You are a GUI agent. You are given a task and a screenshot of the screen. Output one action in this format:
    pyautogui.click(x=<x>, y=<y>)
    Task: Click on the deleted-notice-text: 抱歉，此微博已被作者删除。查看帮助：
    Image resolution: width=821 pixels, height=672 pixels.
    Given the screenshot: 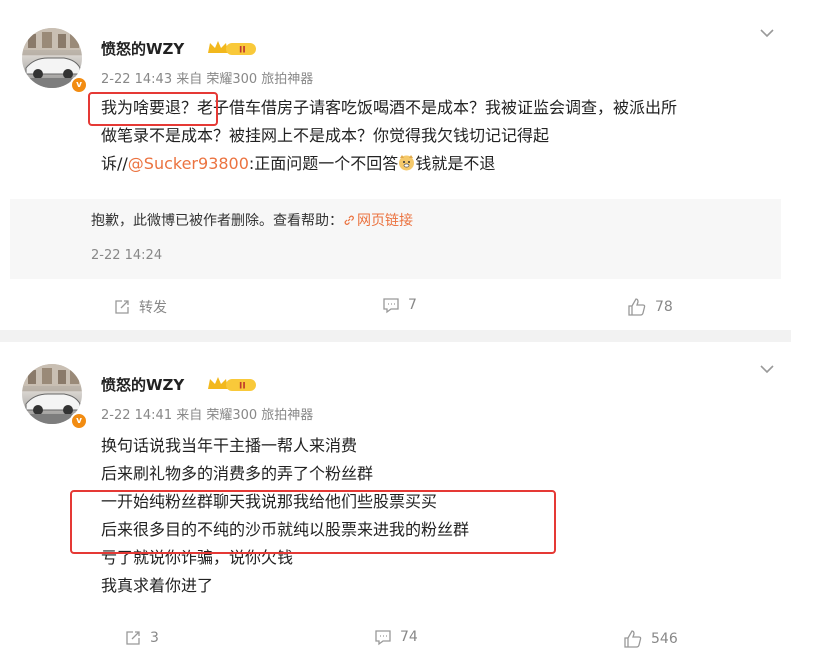 What is the action you would take?
    pyautogui.click(x=217, y=221)
    